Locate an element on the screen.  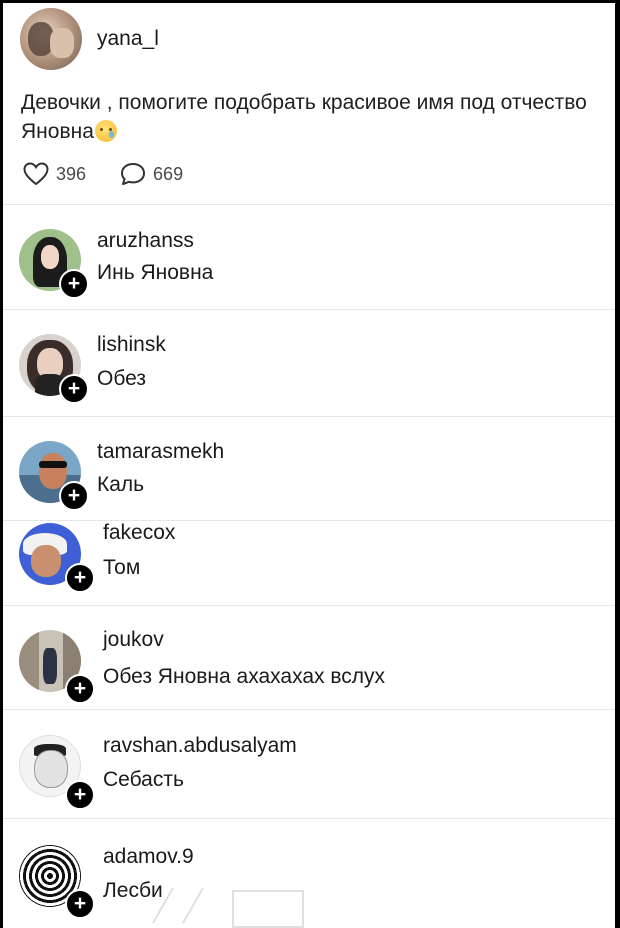
post-author-avatar is located at coordinates (51, 39).